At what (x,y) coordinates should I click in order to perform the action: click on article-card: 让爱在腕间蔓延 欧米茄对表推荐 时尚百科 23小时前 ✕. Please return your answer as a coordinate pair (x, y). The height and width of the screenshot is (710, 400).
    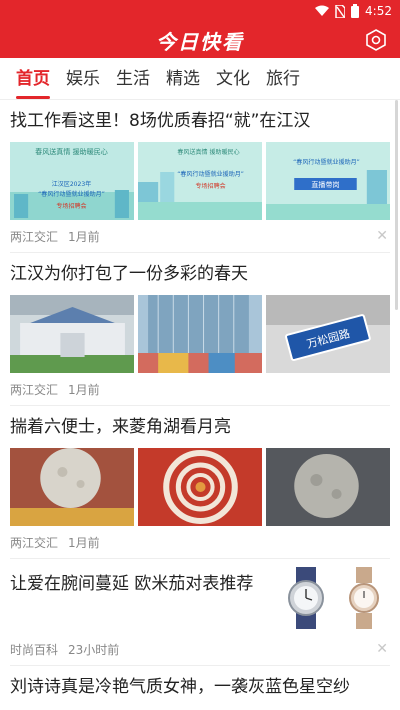
    Looking at the image, I should click on (200, 612).